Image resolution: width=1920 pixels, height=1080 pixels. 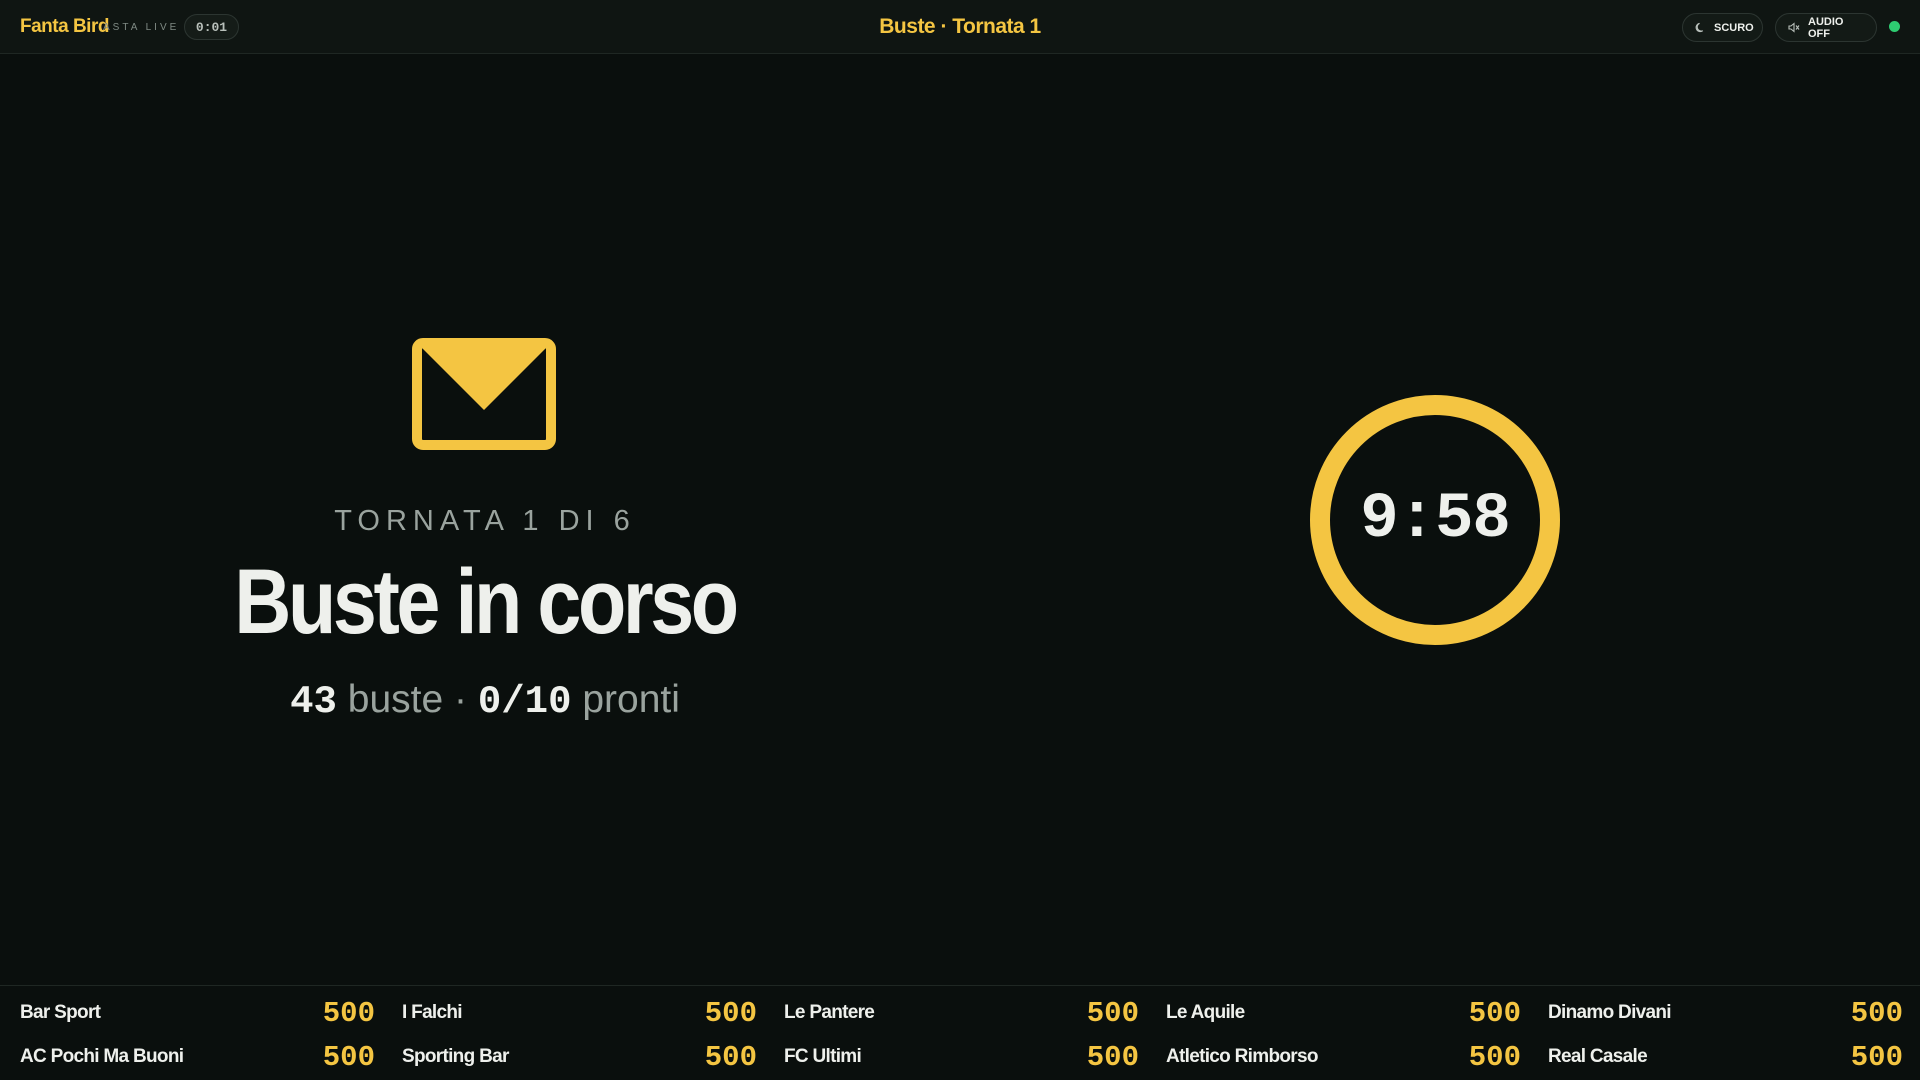 I want to click on team-name: Sporting Bar, so click(x=455, y=1056).